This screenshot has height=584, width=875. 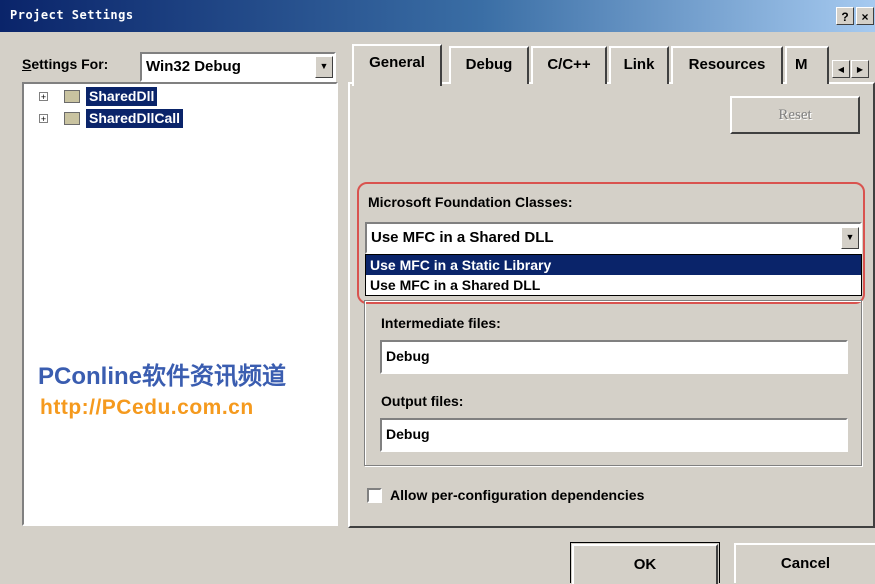 I want to click on dropdown-option-static: Use MFC in a Static Library, so click(x=613, y=265).